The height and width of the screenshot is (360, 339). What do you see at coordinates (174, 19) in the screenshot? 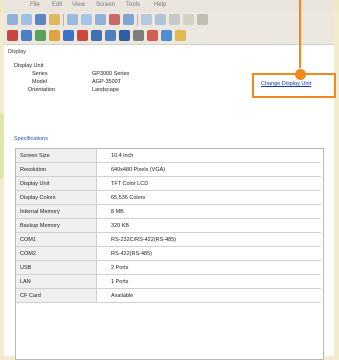
I see `pen-icon` at bounding box center [174, 19].